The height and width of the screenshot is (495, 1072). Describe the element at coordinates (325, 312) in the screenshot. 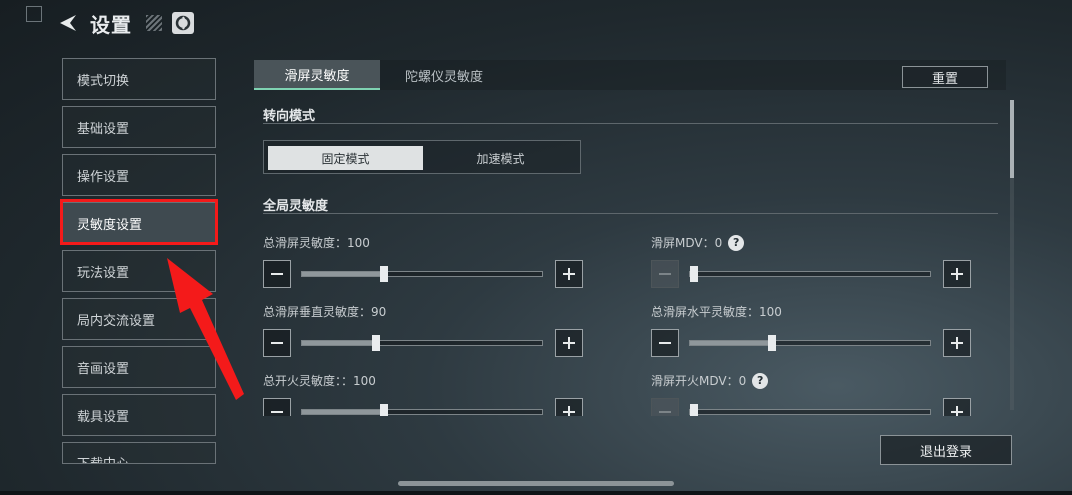

I see `slider-label: 总滑屏垂直灵敏度：90` at that location.